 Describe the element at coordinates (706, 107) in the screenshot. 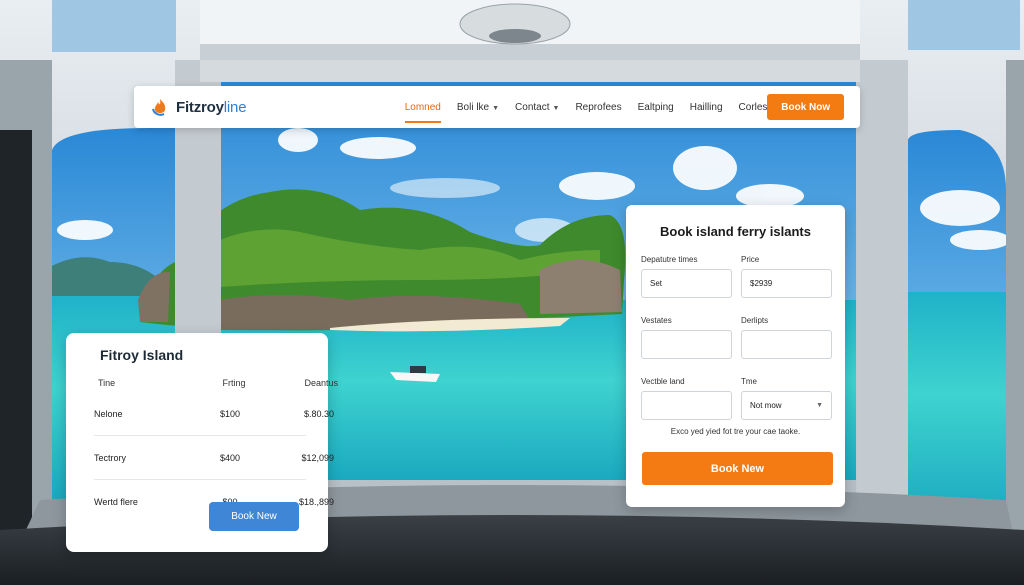

I see `nav-link-hailling: Hailling` at that location.